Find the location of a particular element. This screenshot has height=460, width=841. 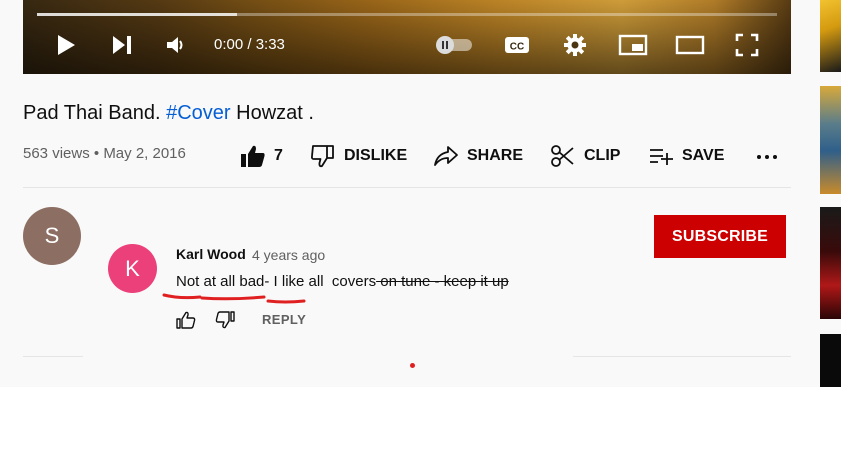

share-button: SHARE is located at coordinates (478, 156).